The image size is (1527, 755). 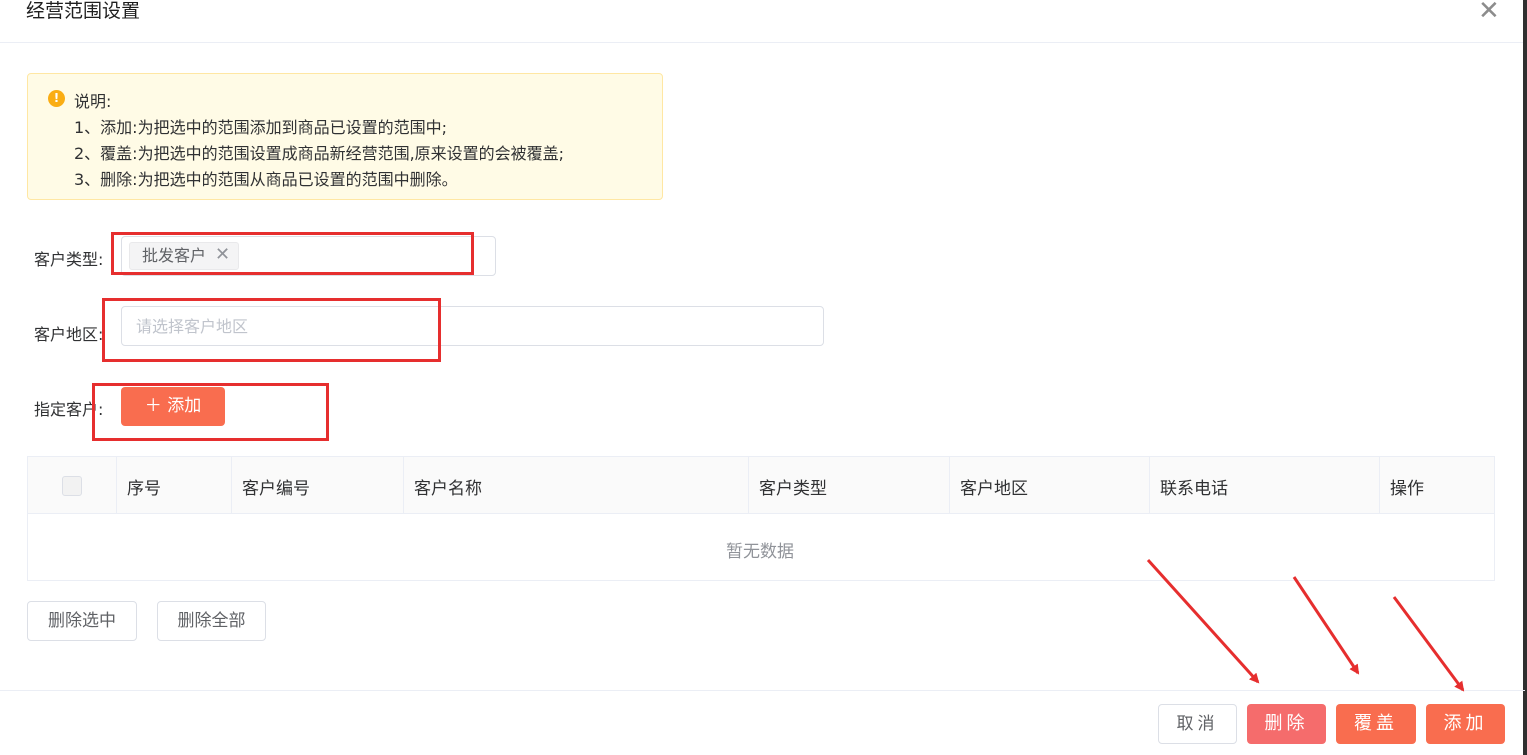 I want to click on annotation-arrows, so click(x=1305, y=625).